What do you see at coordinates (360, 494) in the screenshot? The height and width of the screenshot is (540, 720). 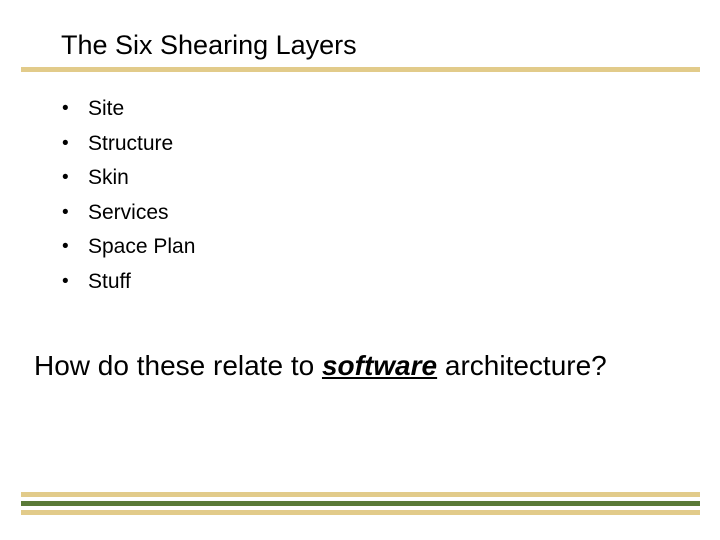 I see `footer-rule-tan-top` at bounding box center [360, 494].